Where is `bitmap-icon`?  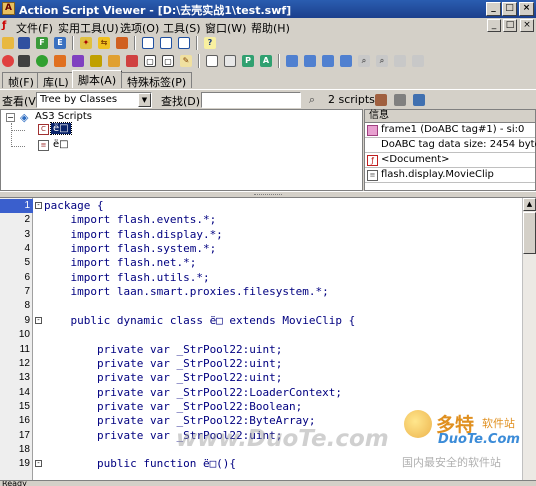
bitmap-icon is located at coordinates (132, 61).